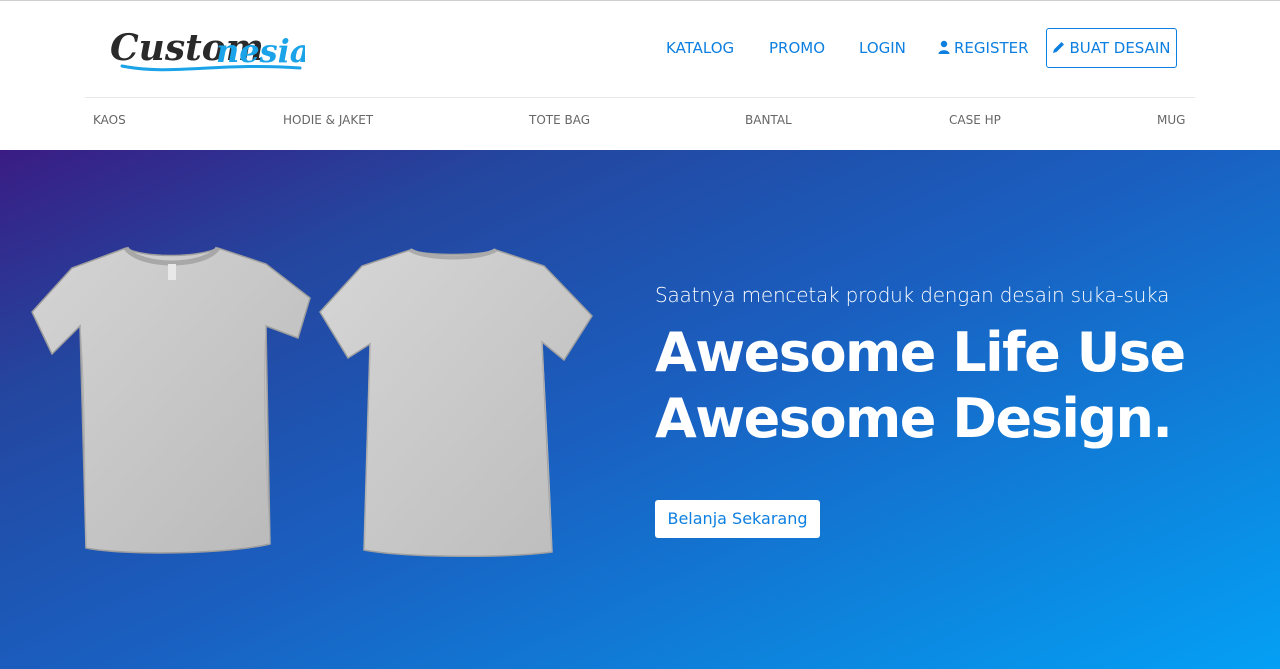 This screenshot has width=1280, height=669. What do you see at coordinates (768, 120) in the screenshot?
I see `category-bantal: BANTAL` at bounding box center [768, 120].